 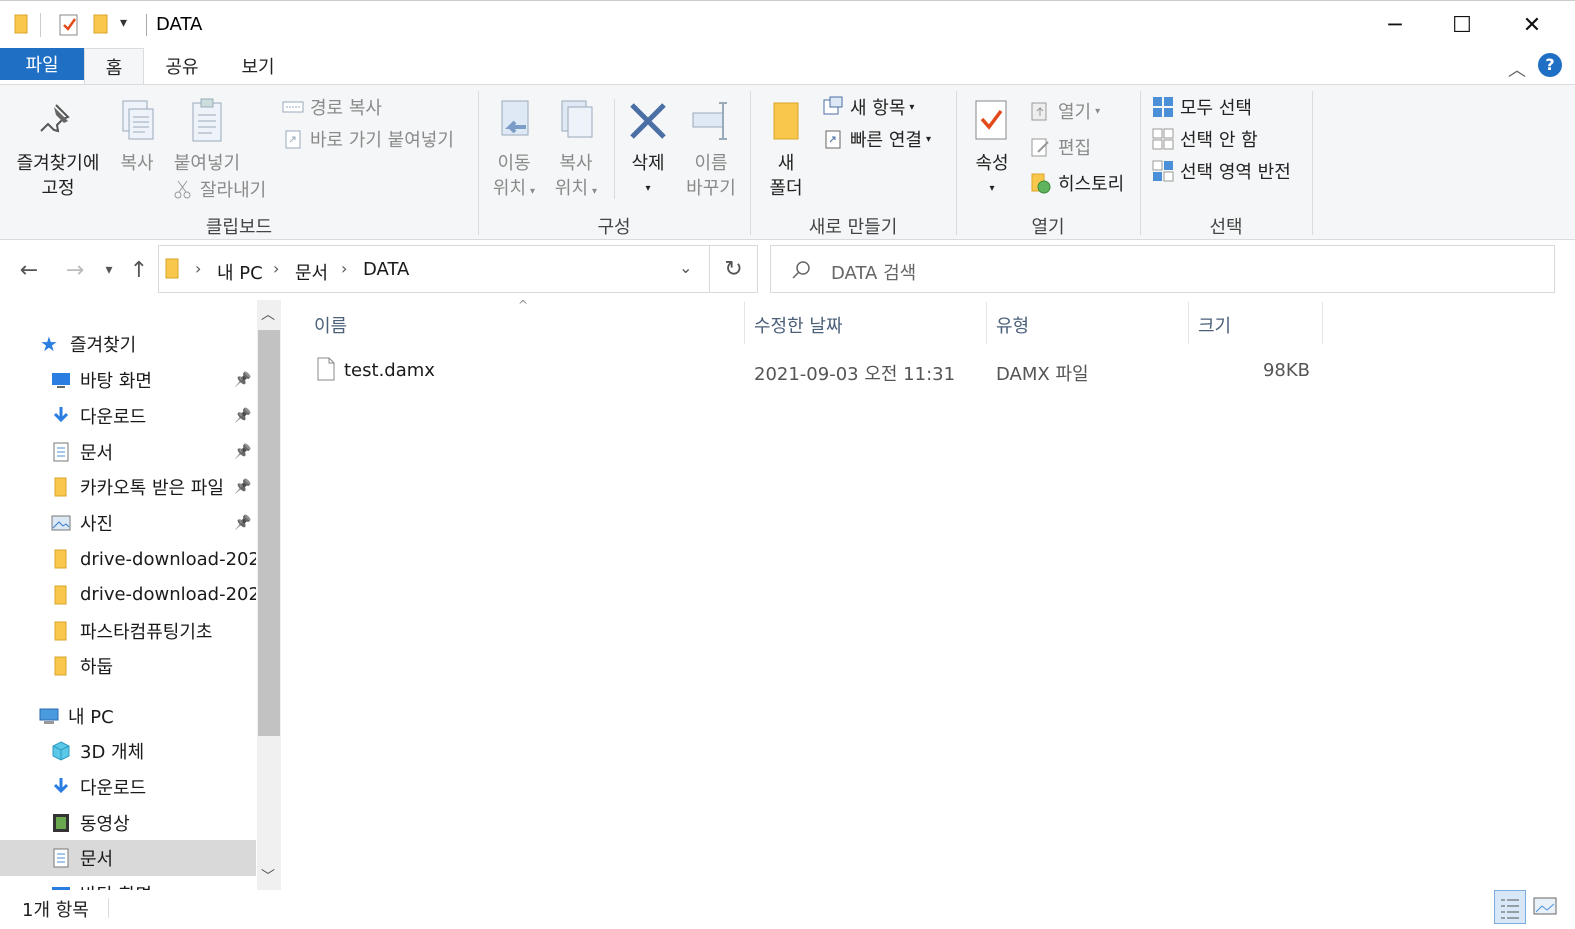 I want to click on nav-item: 카카오톡 받은 파일 📌, so click(x=128, y=487).